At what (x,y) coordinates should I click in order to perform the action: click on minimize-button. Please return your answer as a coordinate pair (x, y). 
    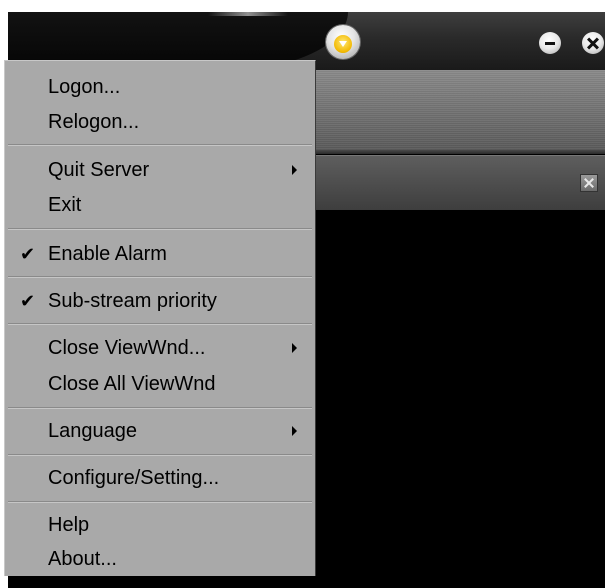
    Looking at the image, I should click on (550, 43).